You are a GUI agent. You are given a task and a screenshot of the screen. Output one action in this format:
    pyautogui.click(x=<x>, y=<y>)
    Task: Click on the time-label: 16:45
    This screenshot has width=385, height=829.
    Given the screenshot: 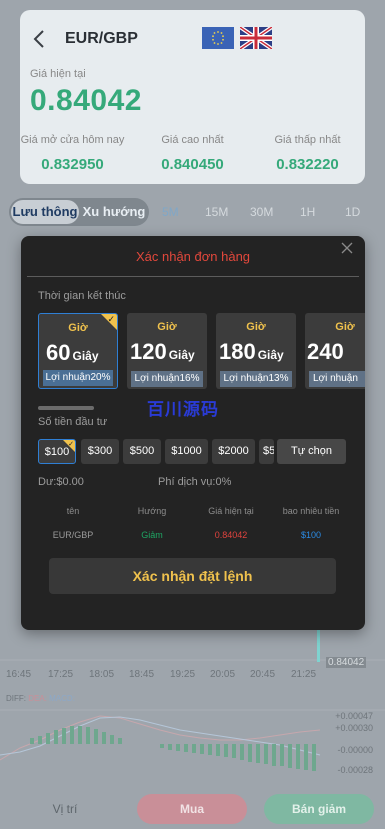 What is the action you would take?
    pyautogui.click(x=19, y=674)
    